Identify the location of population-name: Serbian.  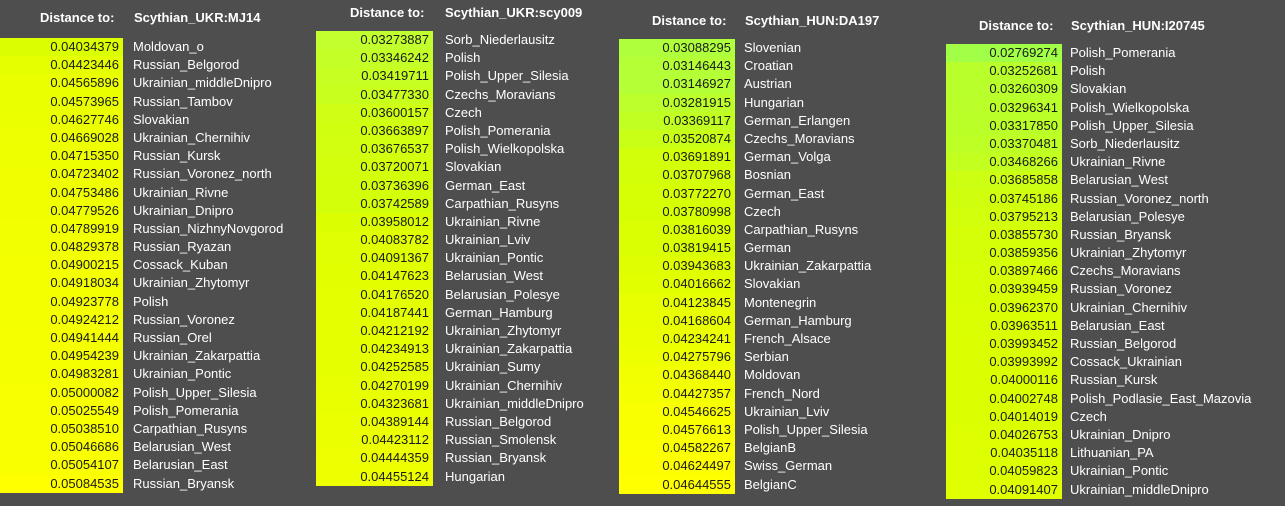
(766, 357).